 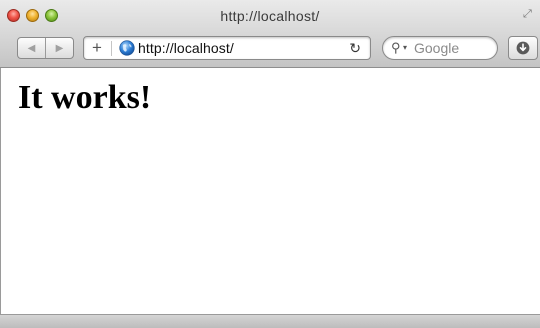 I want to click on fullscreen-icon: ⤢, so click(x=530, y=14).